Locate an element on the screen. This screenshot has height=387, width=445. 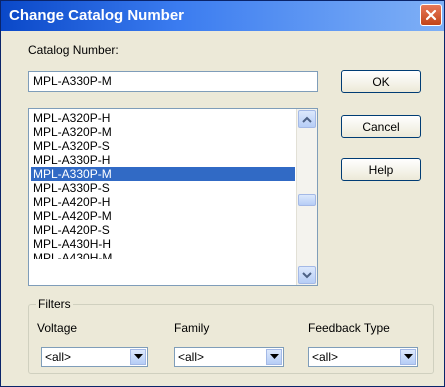
close-icon is located at coordinates (431, 15).